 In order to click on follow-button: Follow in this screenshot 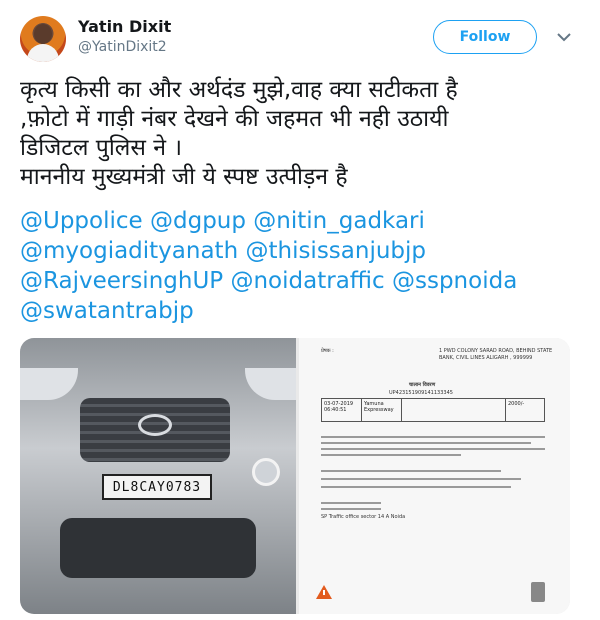, I will do `click(485, 37)`.